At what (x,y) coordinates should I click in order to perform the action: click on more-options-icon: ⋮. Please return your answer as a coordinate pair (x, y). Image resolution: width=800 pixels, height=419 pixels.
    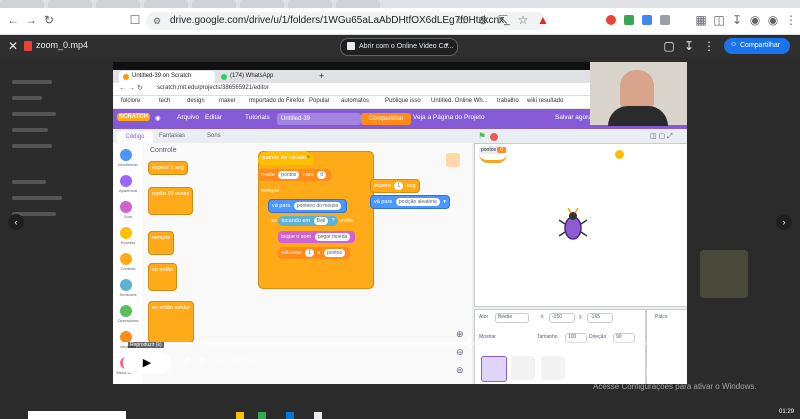
    Looking at the image, I should click on (709, 46).